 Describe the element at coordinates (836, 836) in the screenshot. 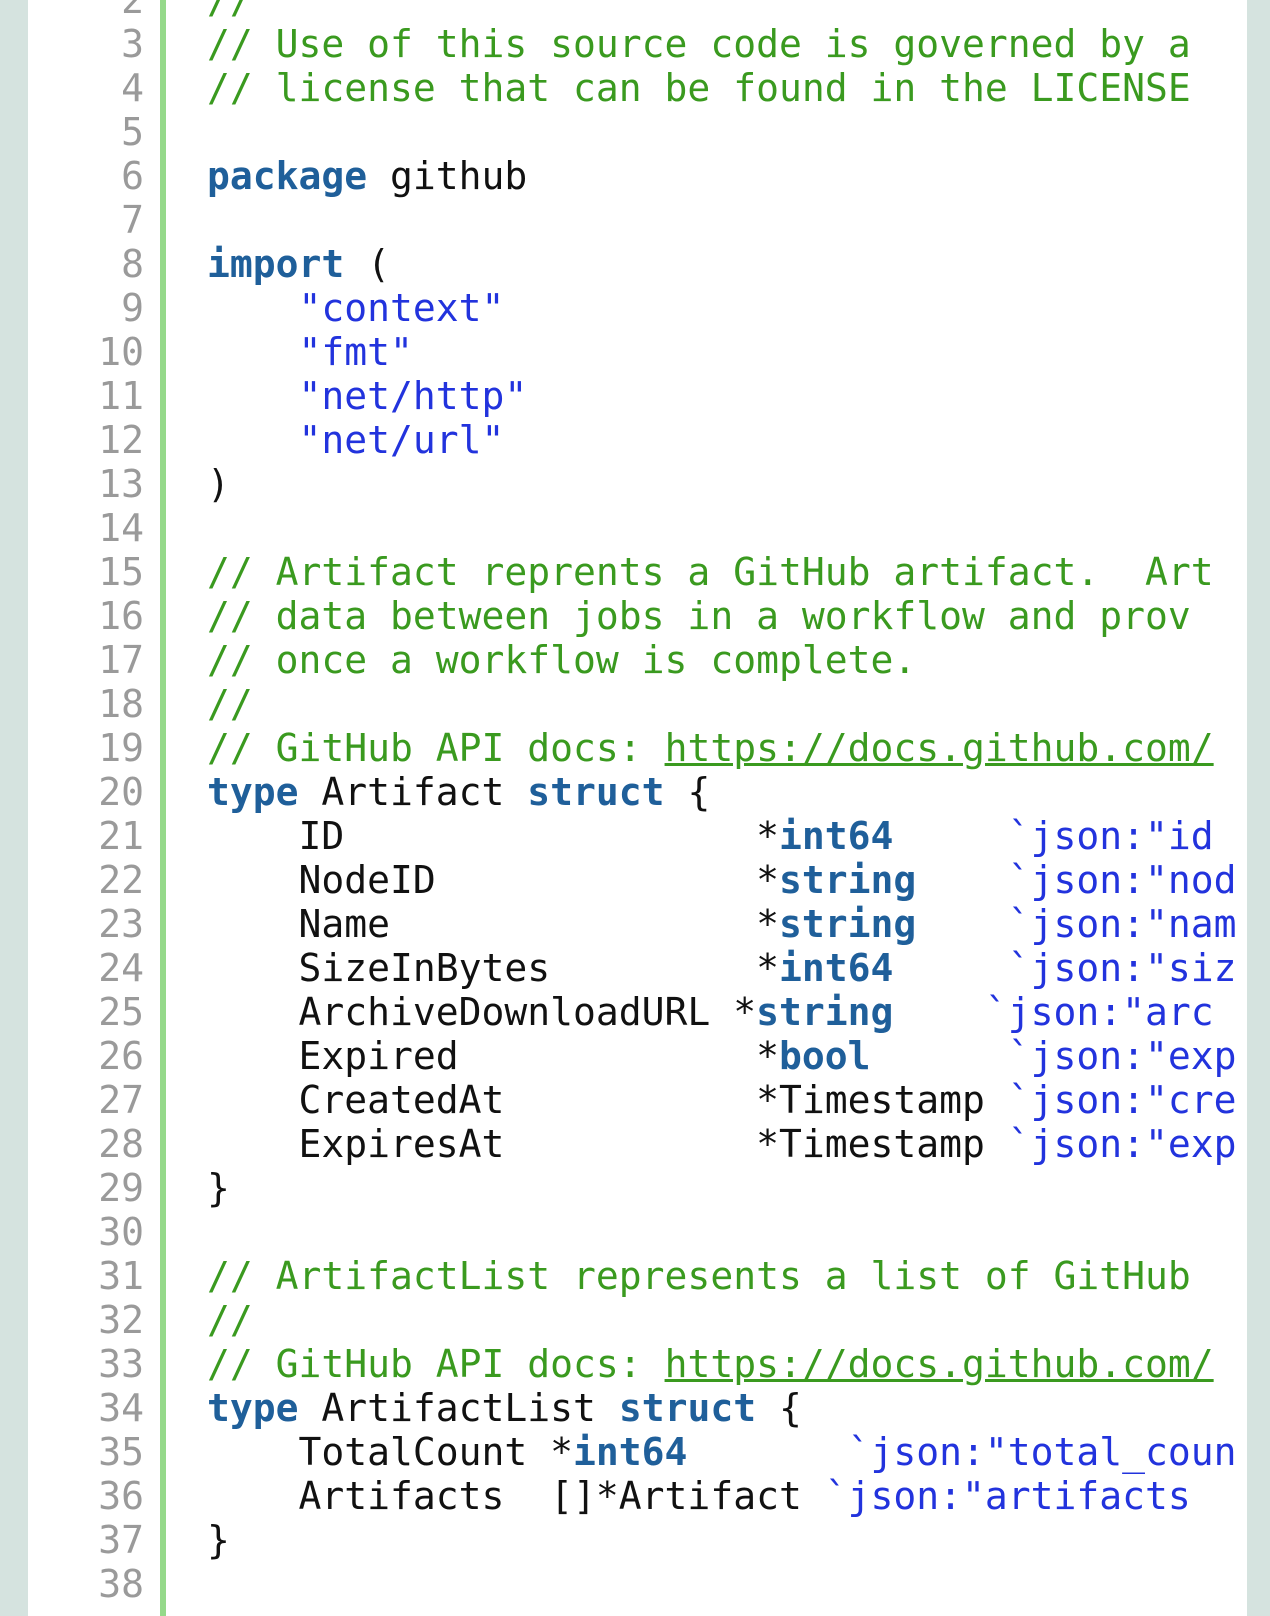

I see `keyword-token: int64` at that location.